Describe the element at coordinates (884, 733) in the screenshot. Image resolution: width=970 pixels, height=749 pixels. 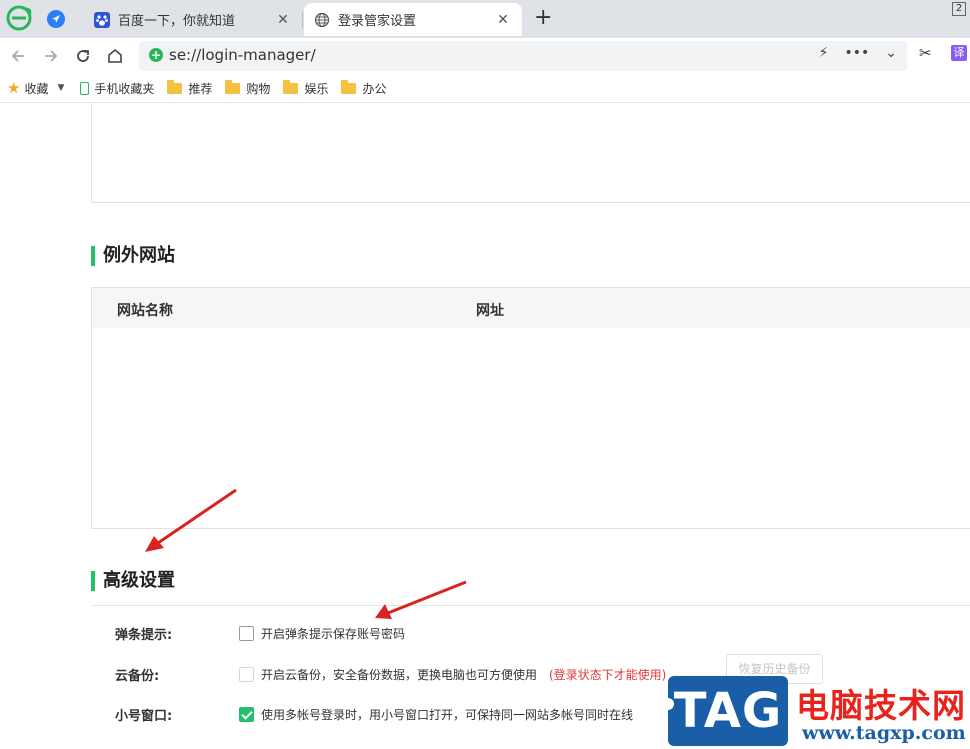
I see `watermark-url: www.tagxp.com` at that location.